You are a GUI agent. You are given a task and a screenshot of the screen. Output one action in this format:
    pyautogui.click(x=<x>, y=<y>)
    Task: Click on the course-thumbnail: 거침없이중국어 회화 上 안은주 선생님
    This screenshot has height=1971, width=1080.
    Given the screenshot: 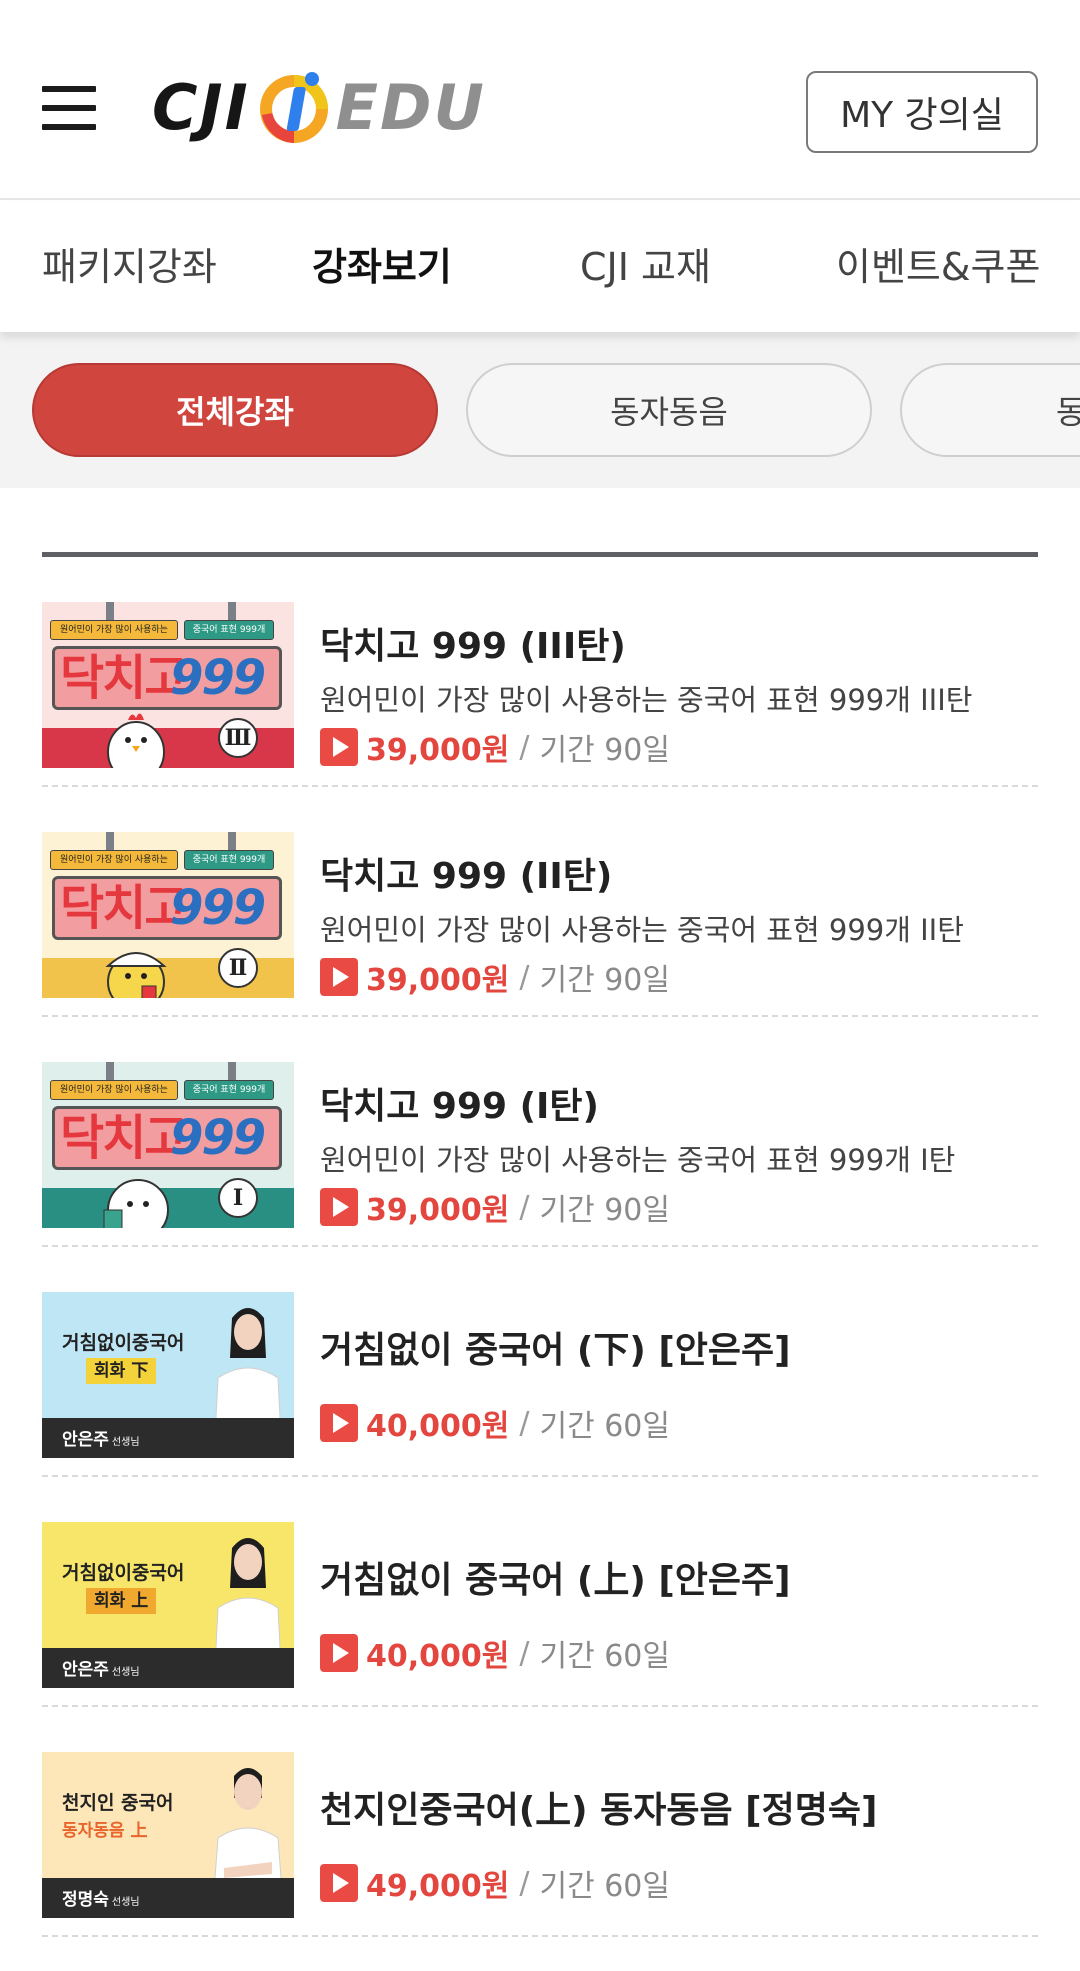 What is the action you would take?
    pyautogui.click(x=168, y=1605)
    